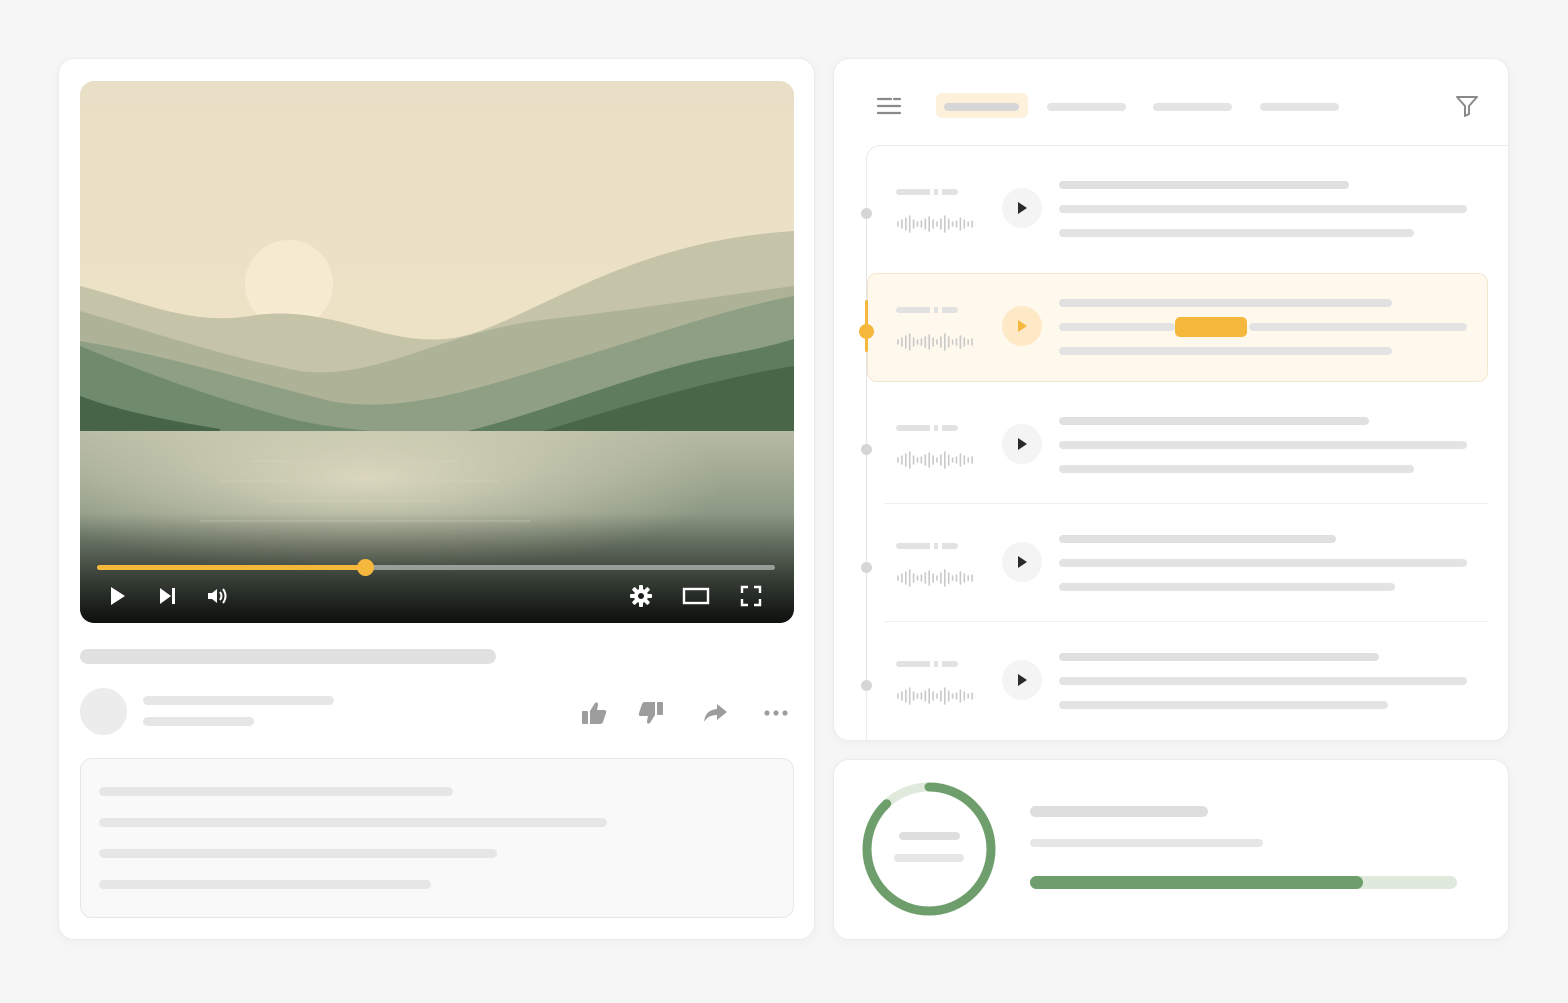 The width and height of the screenshot is (1568, 1003). I want to click on thumbs-up-icon, so click(594, 713).